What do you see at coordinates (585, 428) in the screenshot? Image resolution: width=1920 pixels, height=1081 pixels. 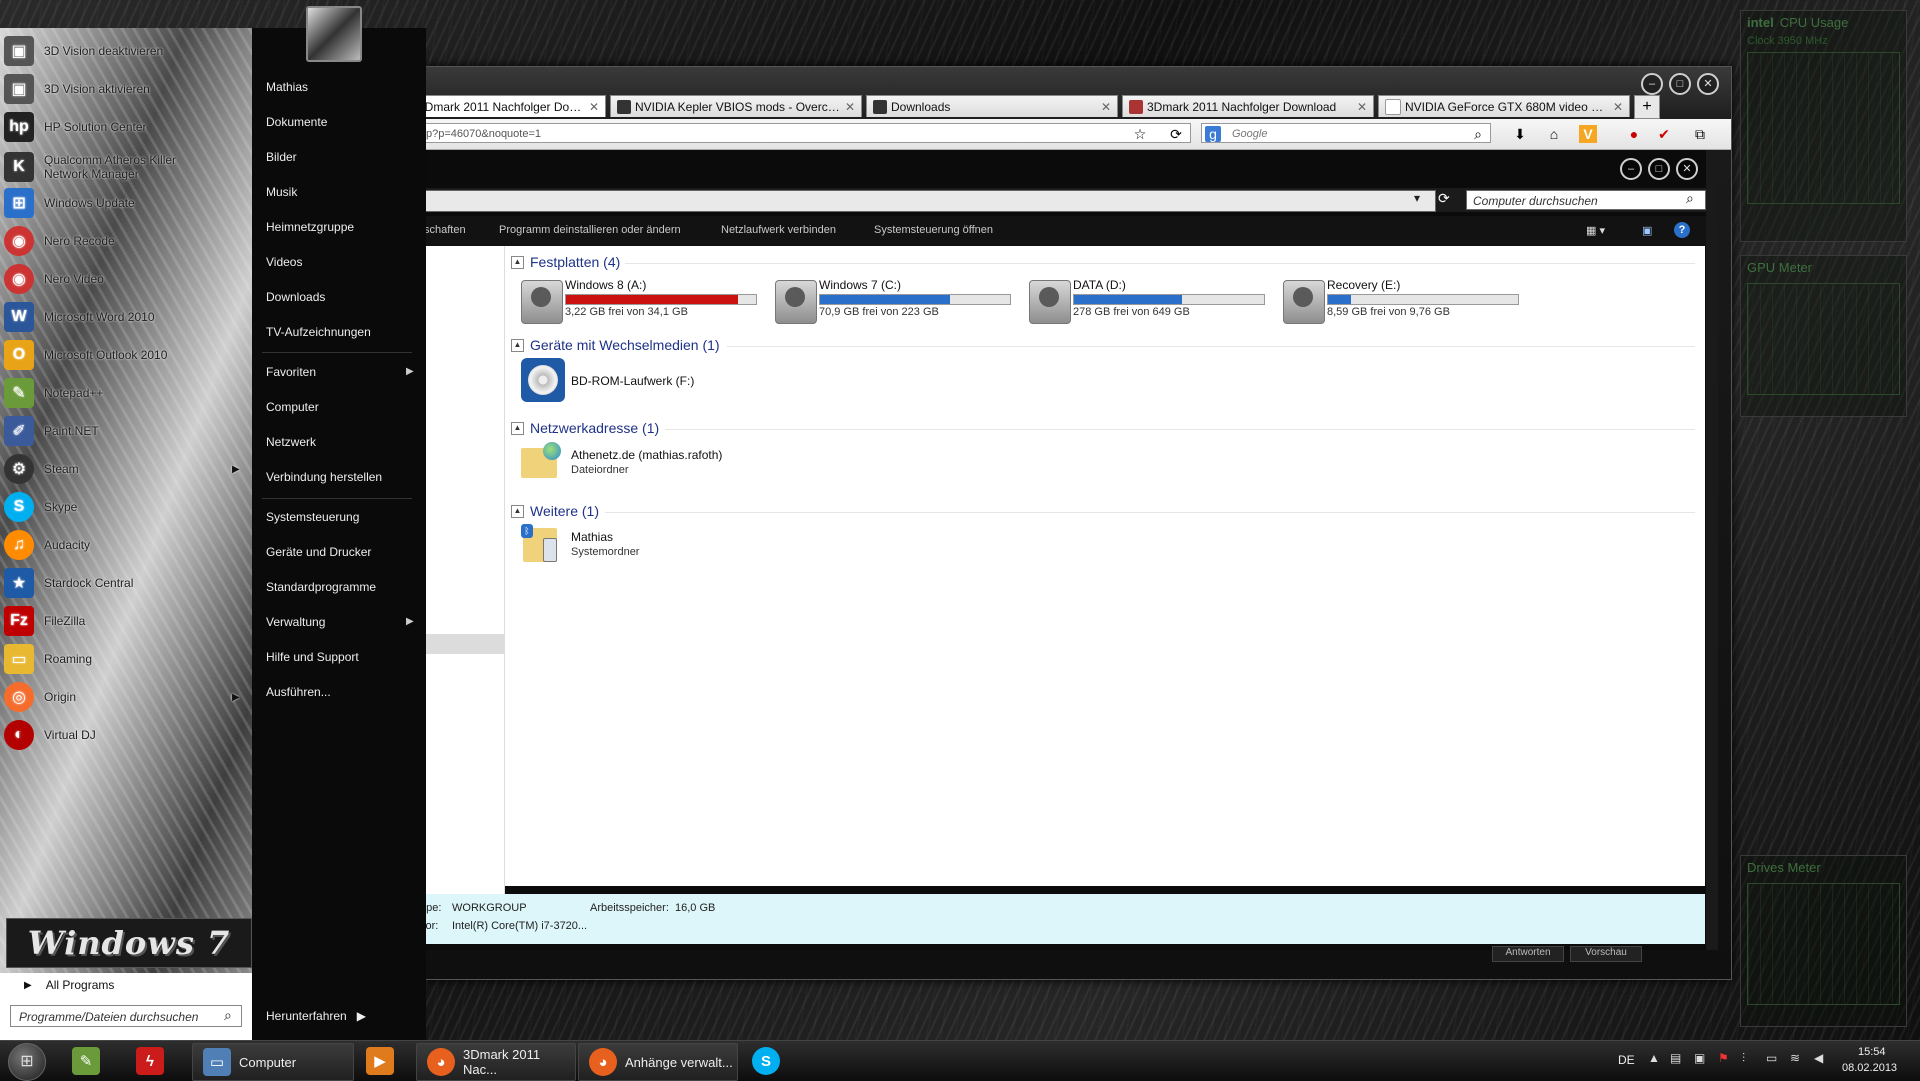 I see `group-netzwerk: ▲ Netzwerkadresse (1)` at bounding box center [585, 428].